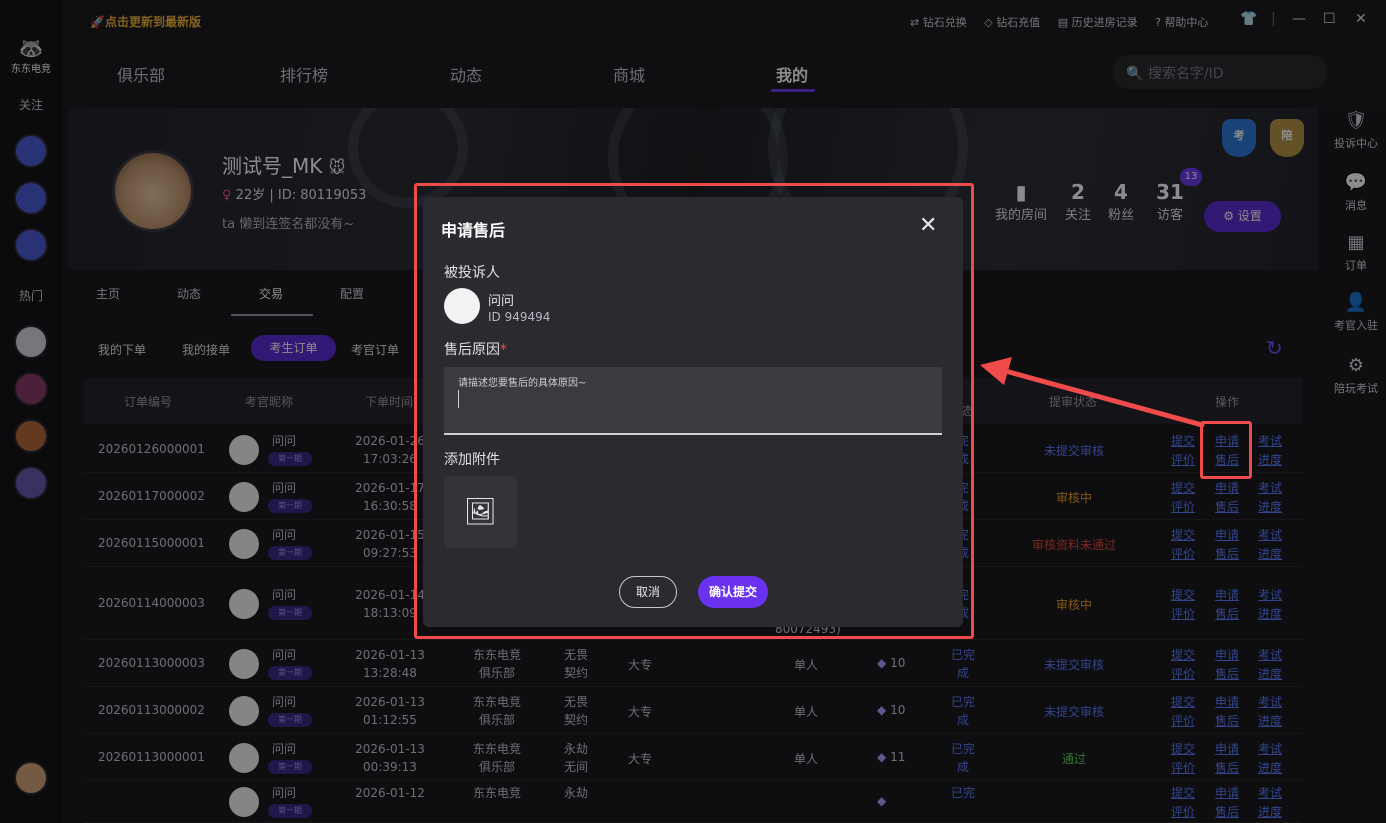 This screenshot has height=823, width=1386. I want to click on reason-textarea: 请描述您要售后的具体原因~, so click(693, 401).